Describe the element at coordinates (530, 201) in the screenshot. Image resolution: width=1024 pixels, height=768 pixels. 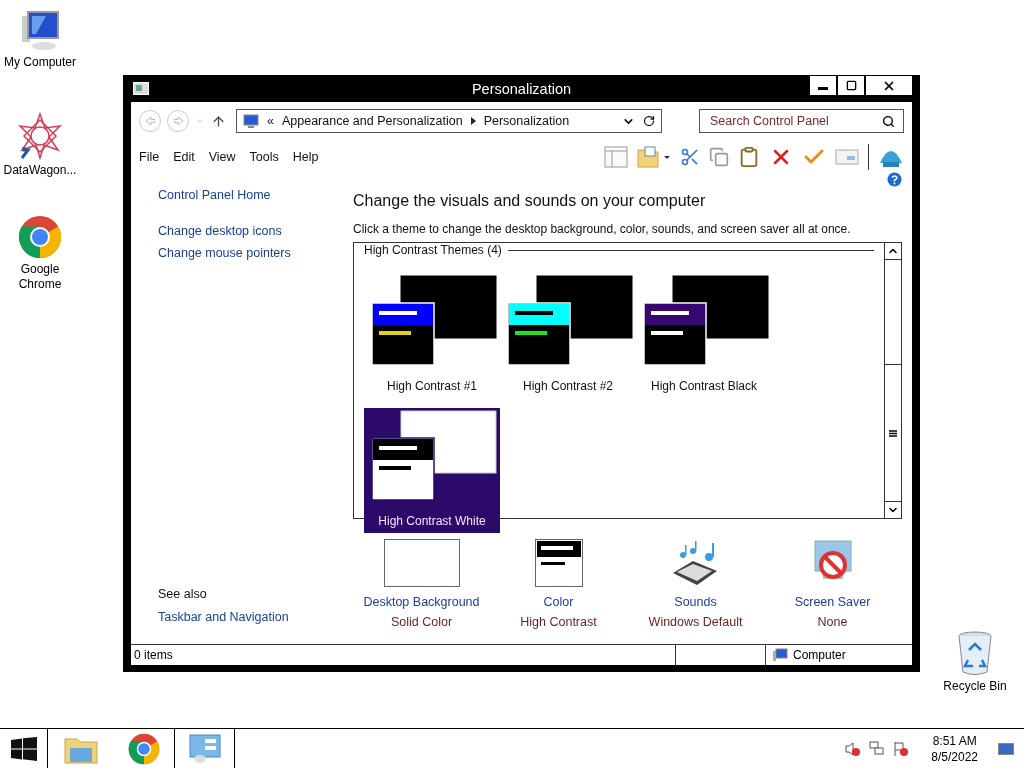
I see `page-heading: Change the visuals and sounds on your computer` at that location.